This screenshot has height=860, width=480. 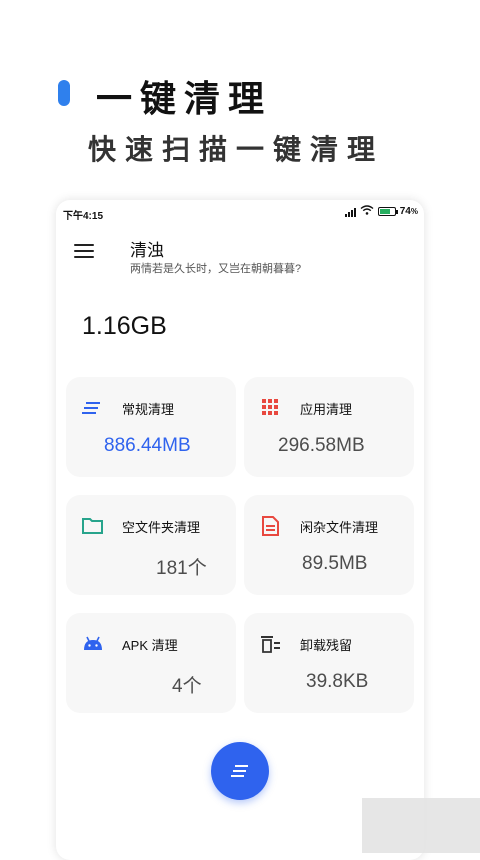 I want to click on clean-lines-icon, so click(x=239, y=771).